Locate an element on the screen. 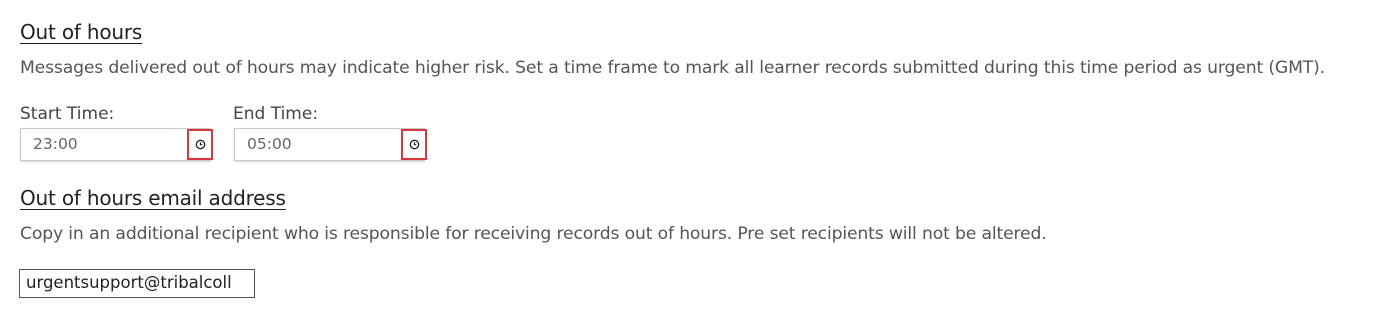  start-time-input: 23:00 is located at coordinates (116, 144).